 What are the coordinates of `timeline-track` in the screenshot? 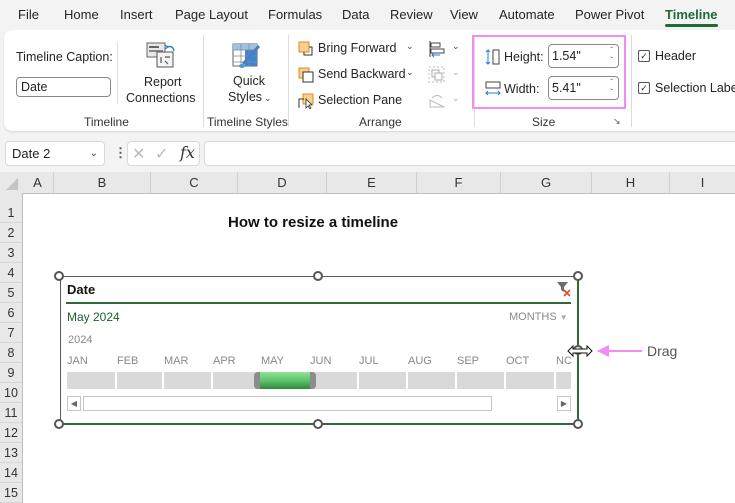 It's located at (319, 380).